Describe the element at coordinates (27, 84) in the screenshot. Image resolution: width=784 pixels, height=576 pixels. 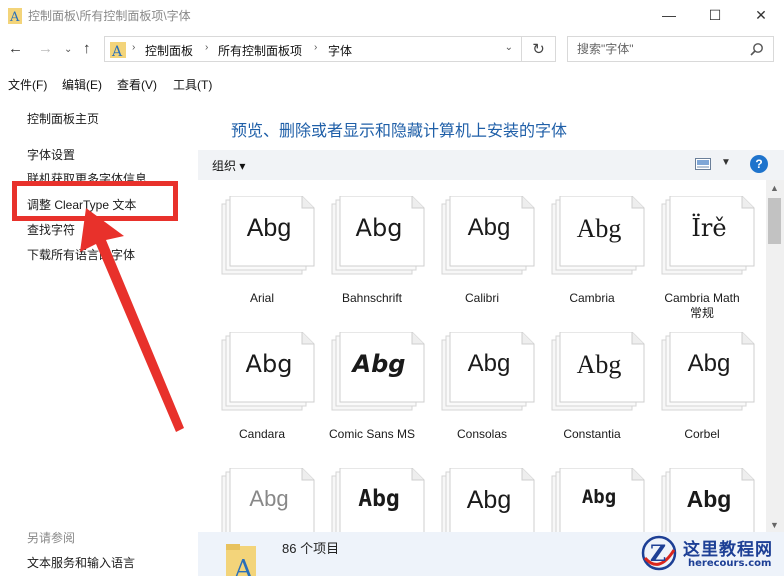
I see `menu-file: 文件(F)` at that location.